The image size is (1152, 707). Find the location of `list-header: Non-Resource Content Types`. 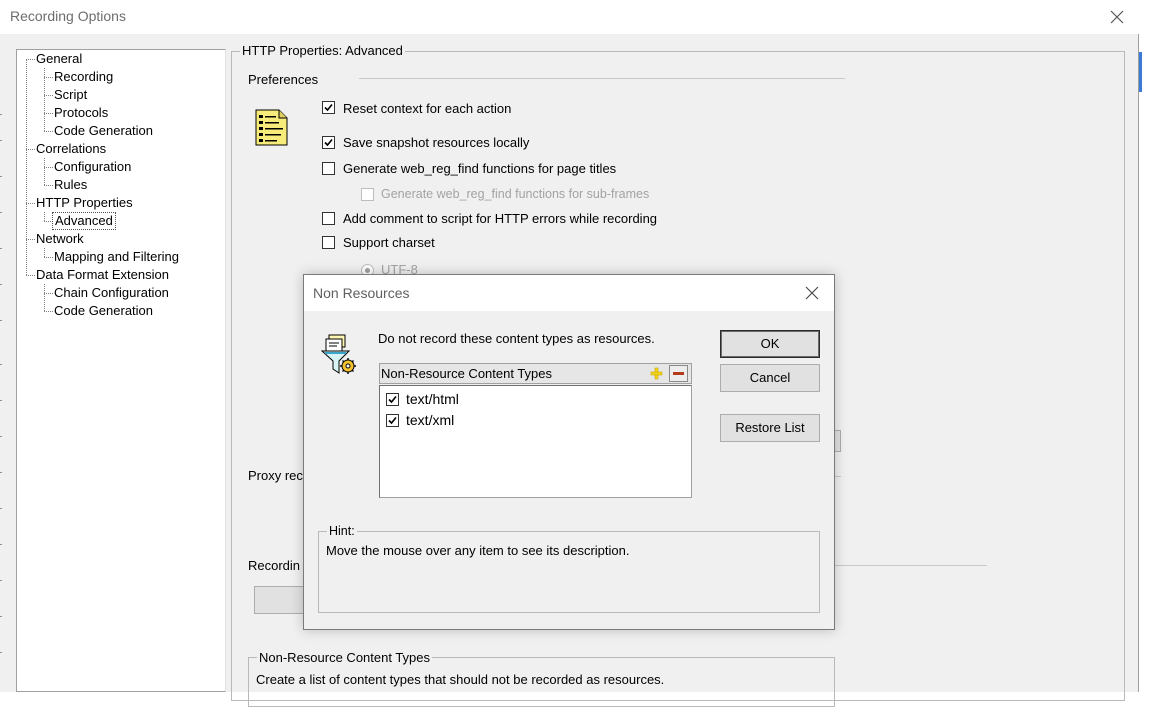

list-header: Non-Resource Content Types is located at coordinates (535, 373).